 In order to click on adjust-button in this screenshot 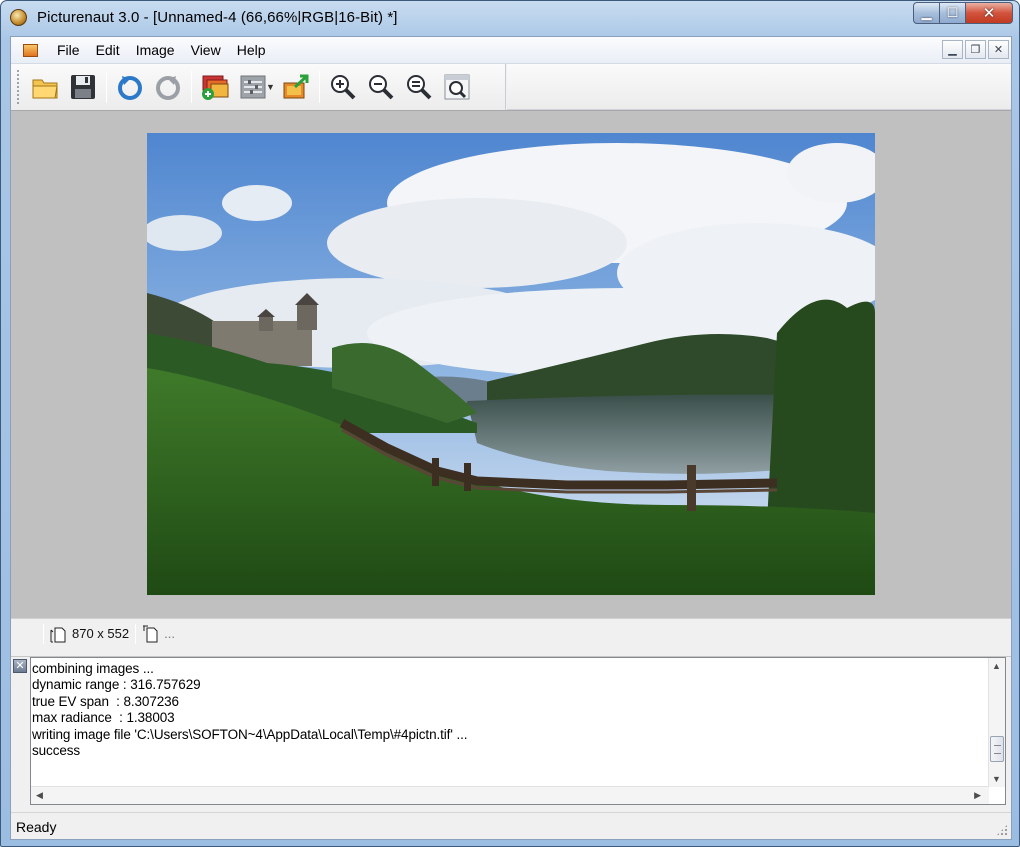, I will do `click(253, 87)`.